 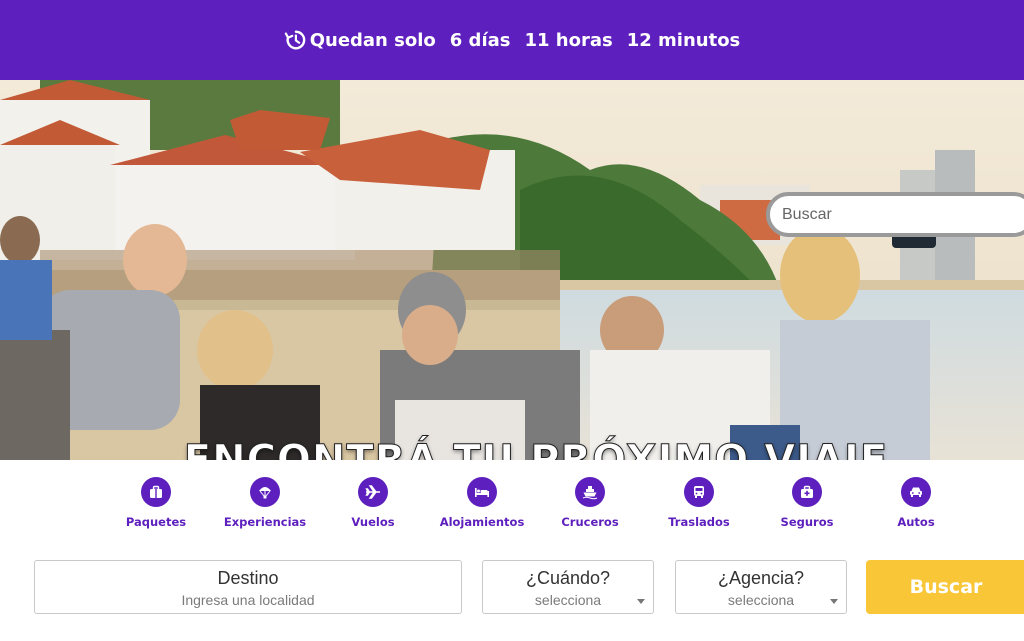 What do you see at coordinates (568, 600) in the screenshot?
I see `cuando-value: selecciona` at bounding box center [568, 600].